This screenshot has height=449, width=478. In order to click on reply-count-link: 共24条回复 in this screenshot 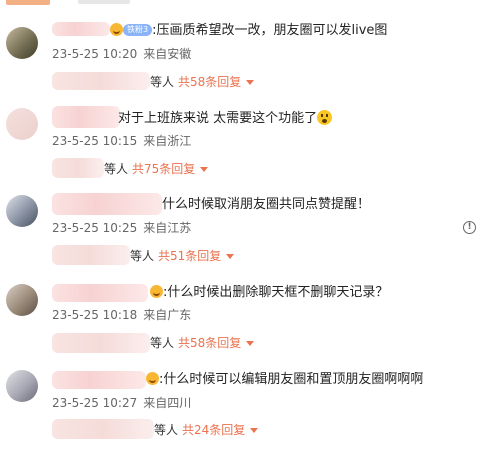, I will do `click(213, 430)`.